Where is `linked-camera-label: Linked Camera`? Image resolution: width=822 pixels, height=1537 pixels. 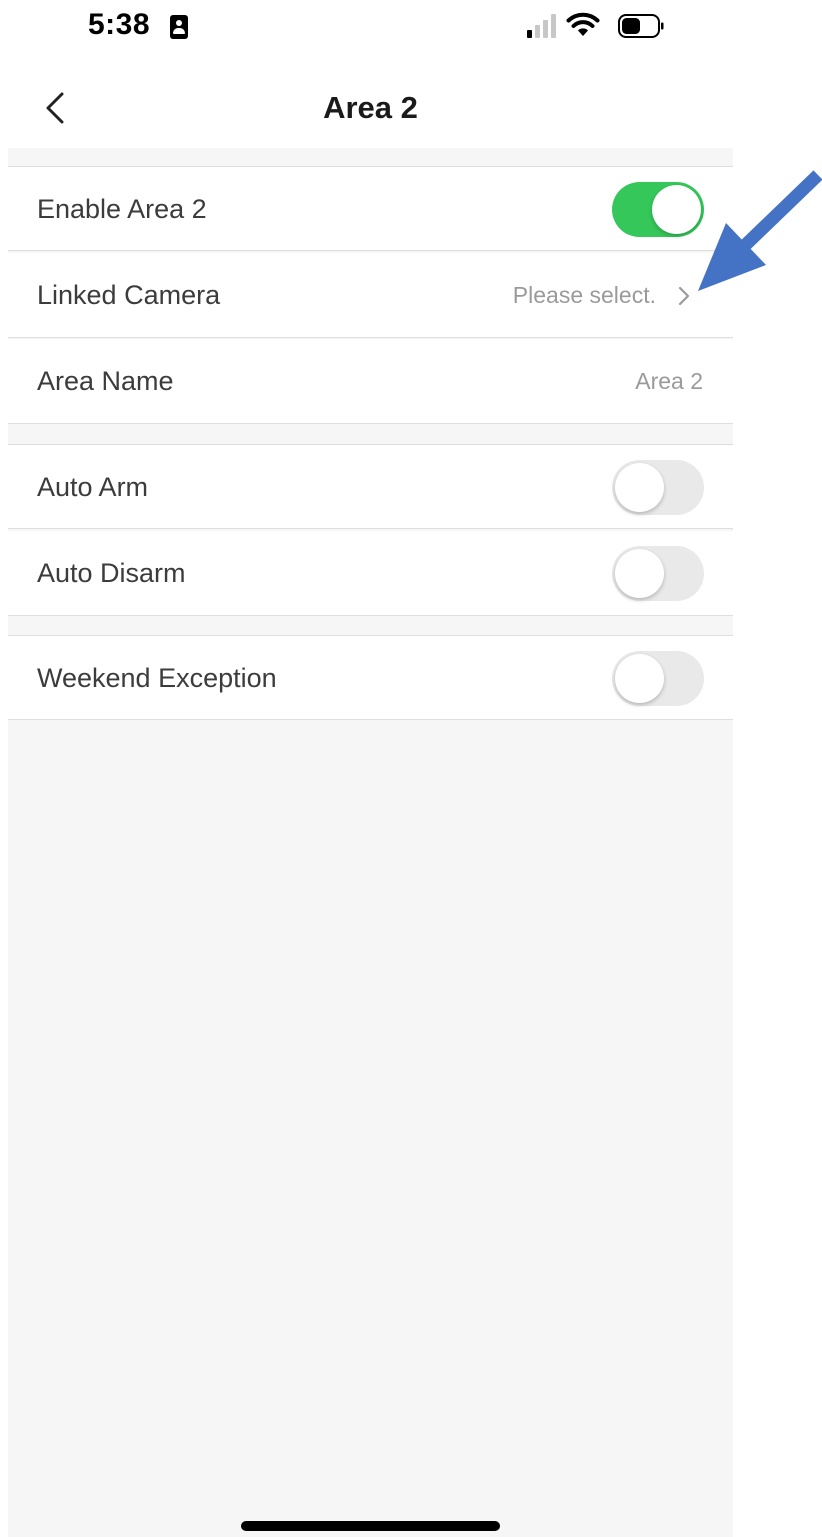 linked-camera-label: Linked Camera is located at coordinates (129, 295).